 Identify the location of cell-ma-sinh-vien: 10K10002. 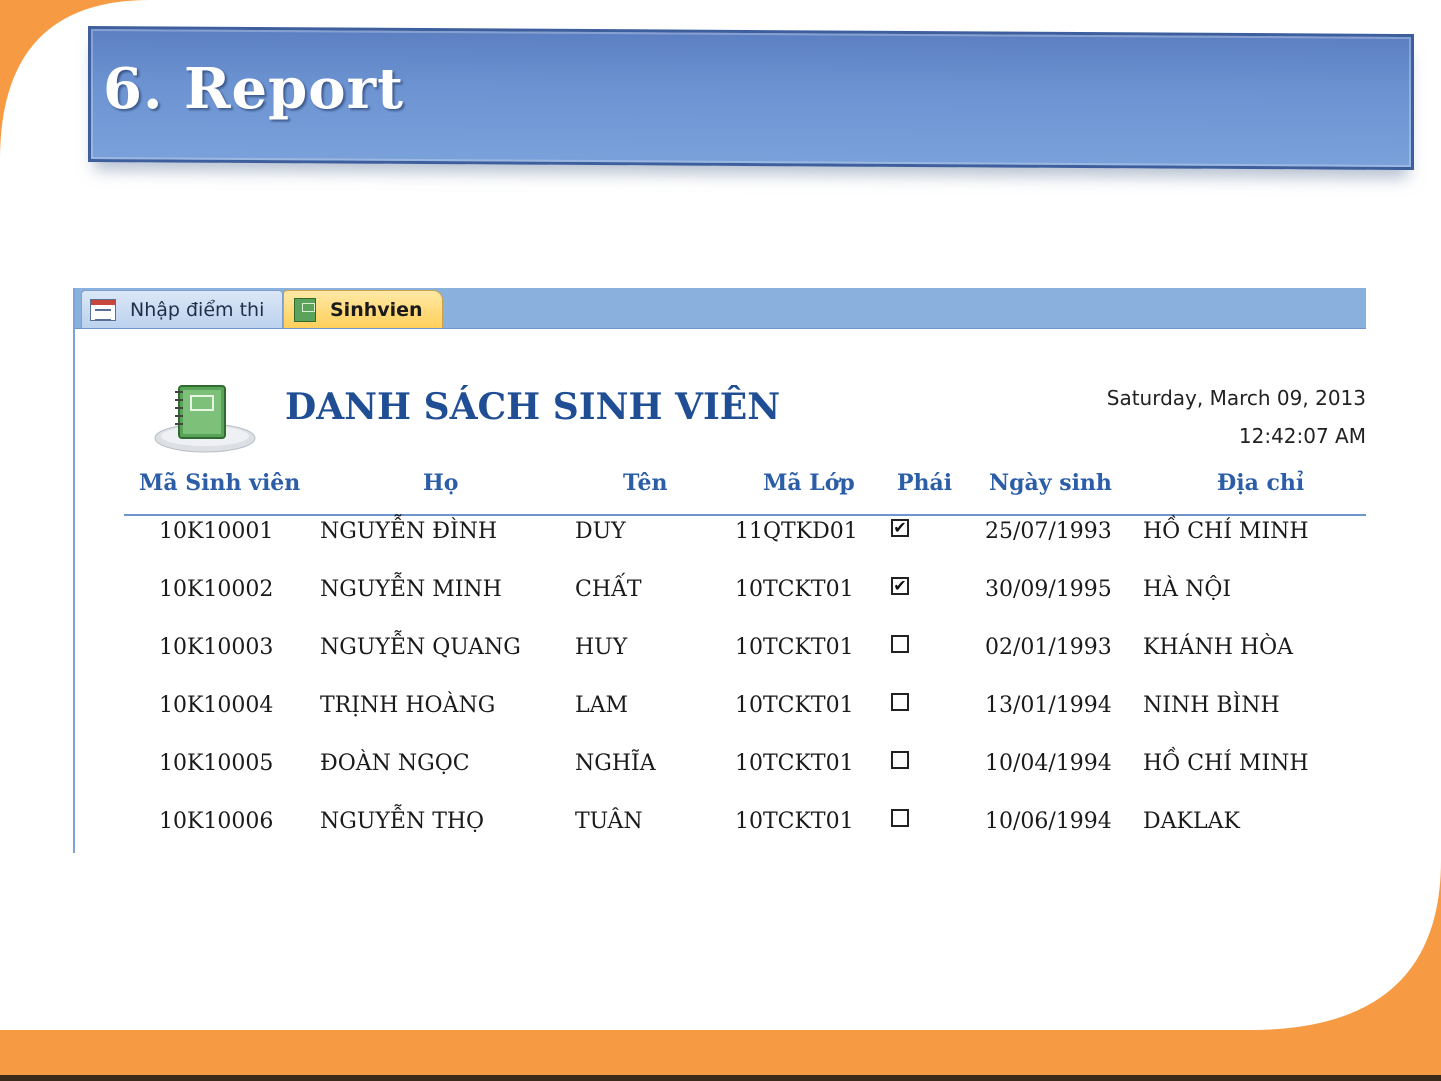
(216, 589).